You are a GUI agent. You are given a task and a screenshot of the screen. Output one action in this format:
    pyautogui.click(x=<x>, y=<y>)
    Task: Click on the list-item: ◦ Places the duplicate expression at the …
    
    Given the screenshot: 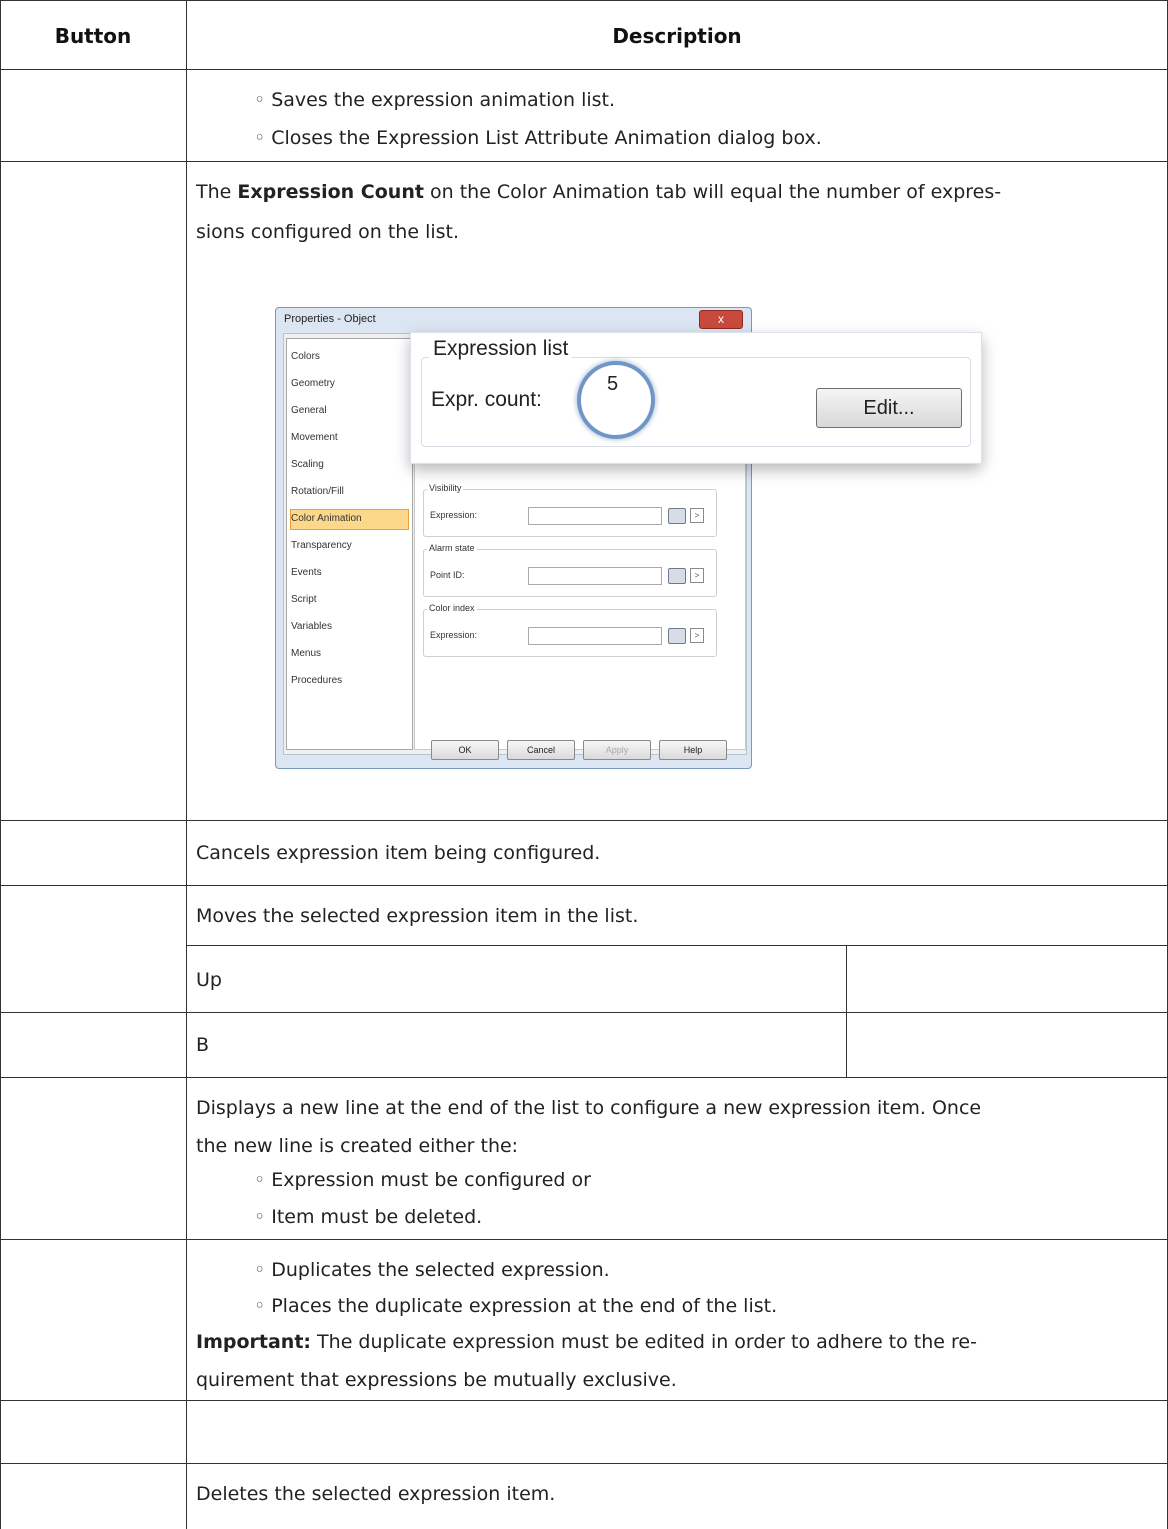 What is the action you would take?
    pyautogui.click(x=516, y=1306)
    